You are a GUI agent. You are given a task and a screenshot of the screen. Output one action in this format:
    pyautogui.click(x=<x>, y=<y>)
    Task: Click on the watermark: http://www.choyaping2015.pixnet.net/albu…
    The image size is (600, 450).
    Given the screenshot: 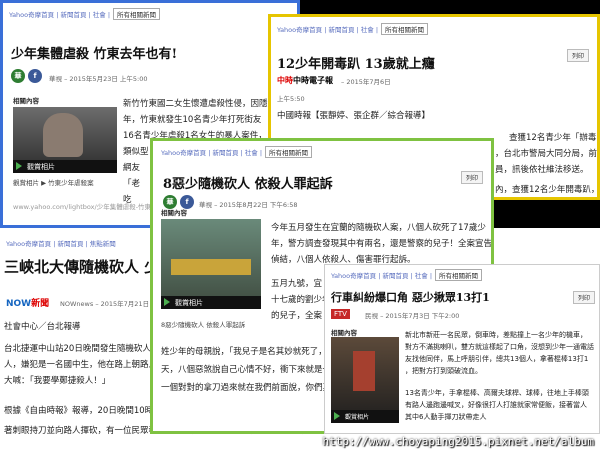 What is the action you would take?
    pyautogui.click(x=458, y=441)
    